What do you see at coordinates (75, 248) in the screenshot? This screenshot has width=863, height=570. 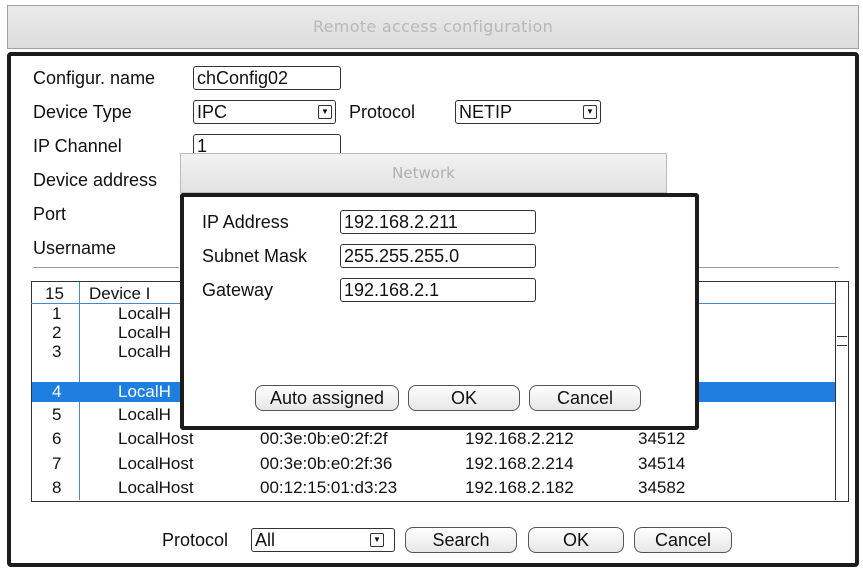 I see `username-label: Username` at bounding box center [75, 248].